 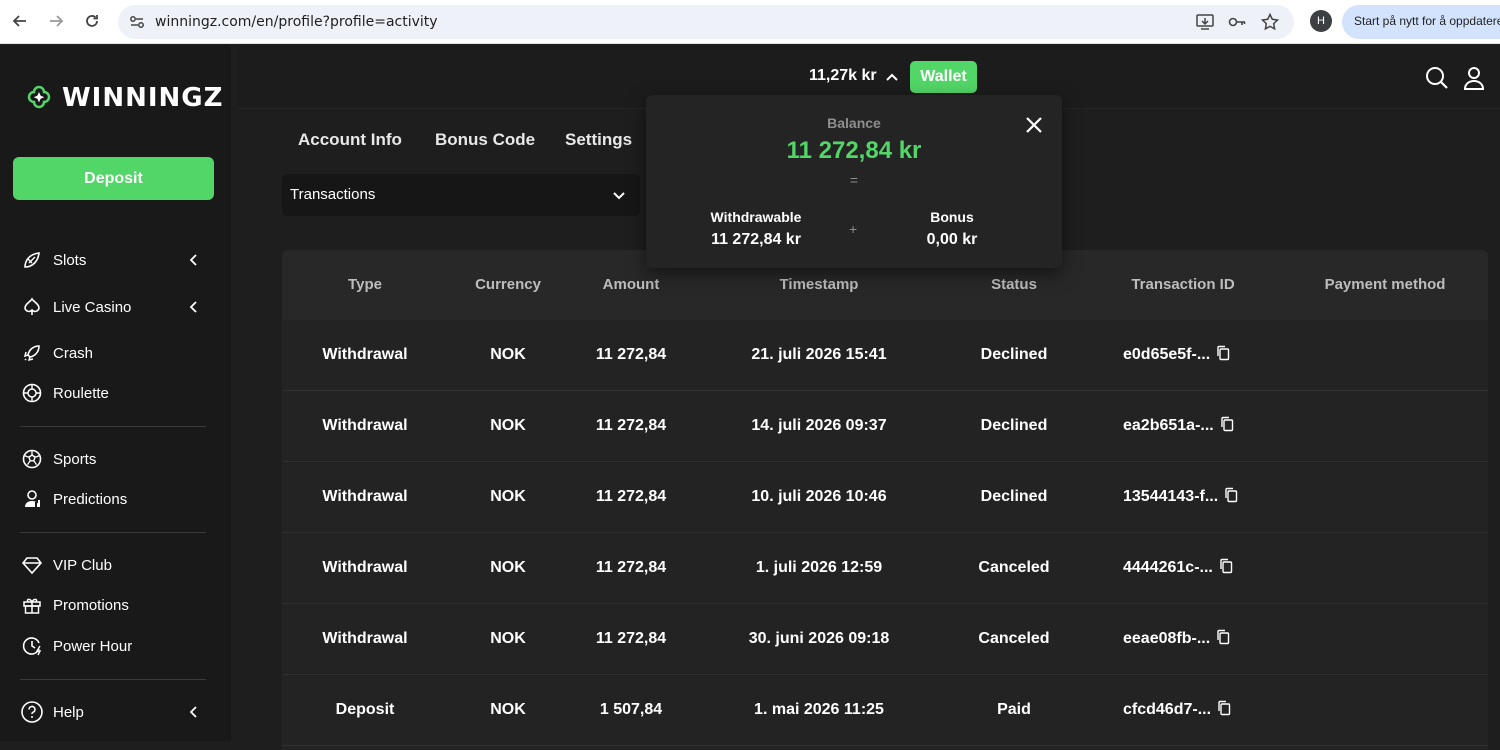 I want to click on logo-text: WINNINGZ, so click(x=143, y=98).